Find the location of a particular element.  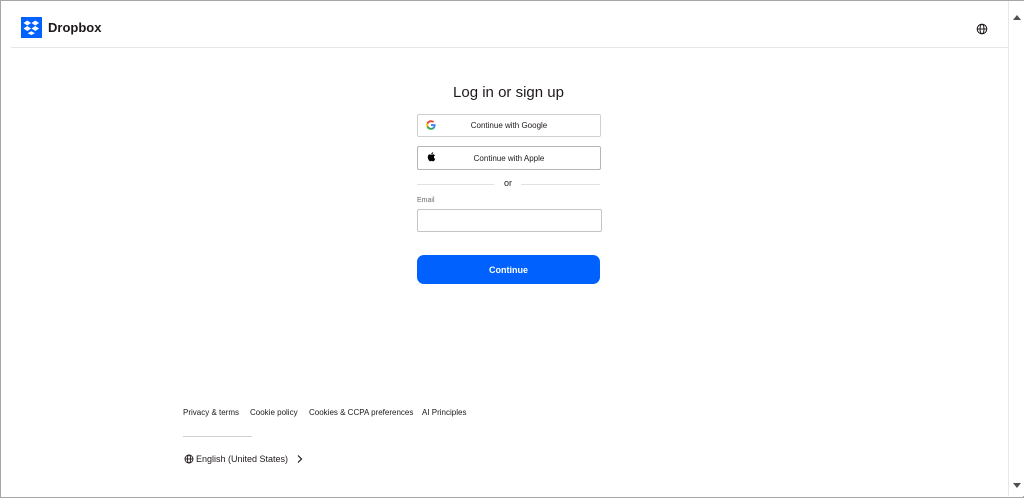

scroll-down-arrow-icon is located at coordinates (1017, 485).